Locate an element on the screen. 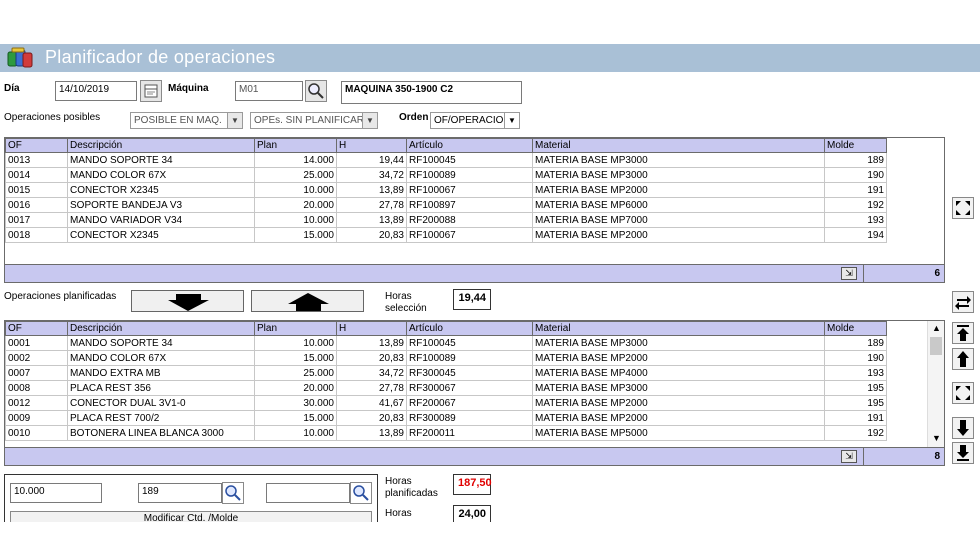 The width and height of the screenshot is (980, 560). search-field is located at coordinates (308, 493).